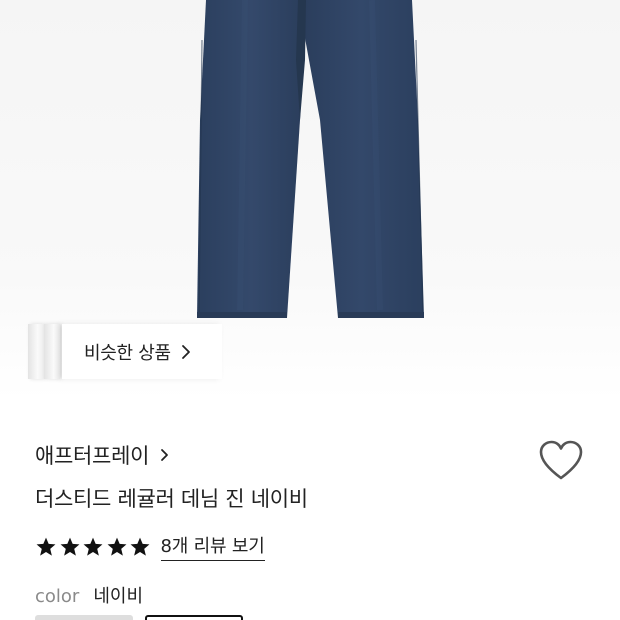 The image size is (620, 620). I want to click on color-swatch-selected, so click(194, 617).